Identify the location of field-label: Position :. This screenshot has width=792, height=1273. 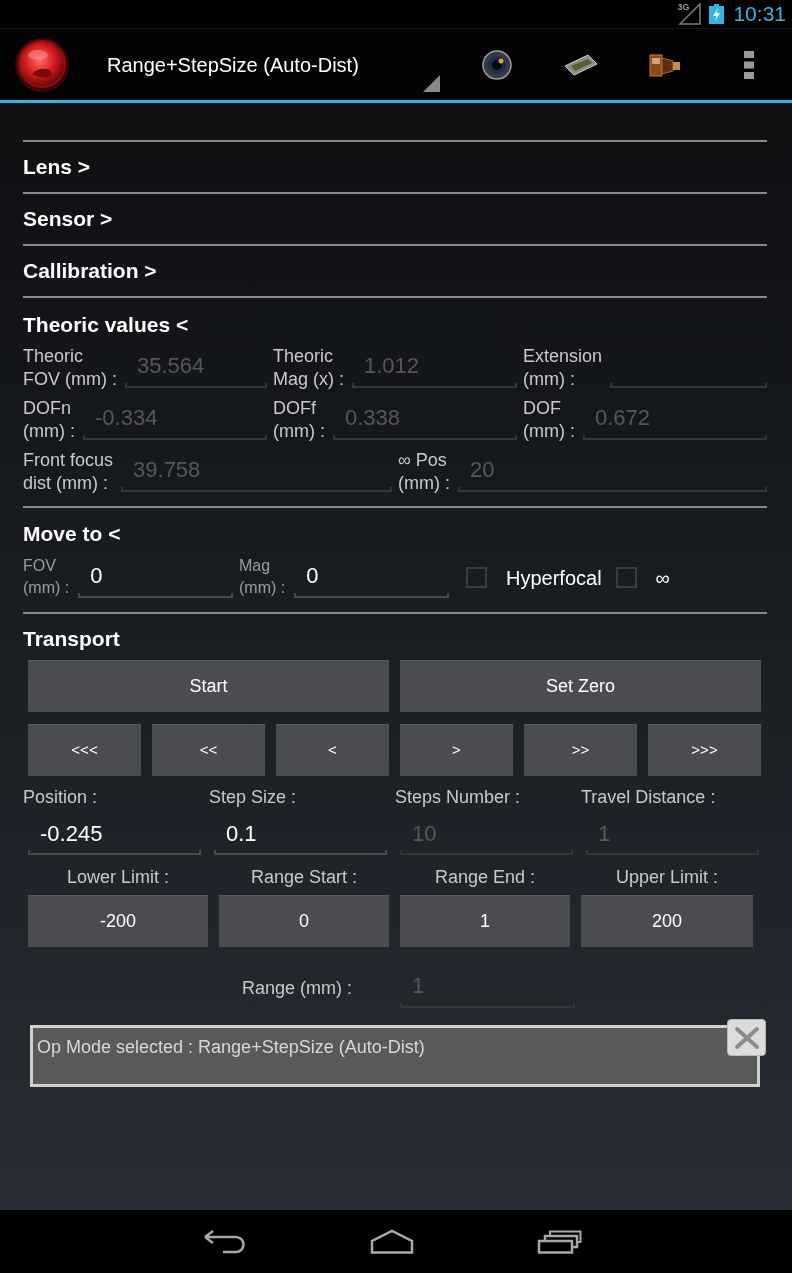
(60, 797).